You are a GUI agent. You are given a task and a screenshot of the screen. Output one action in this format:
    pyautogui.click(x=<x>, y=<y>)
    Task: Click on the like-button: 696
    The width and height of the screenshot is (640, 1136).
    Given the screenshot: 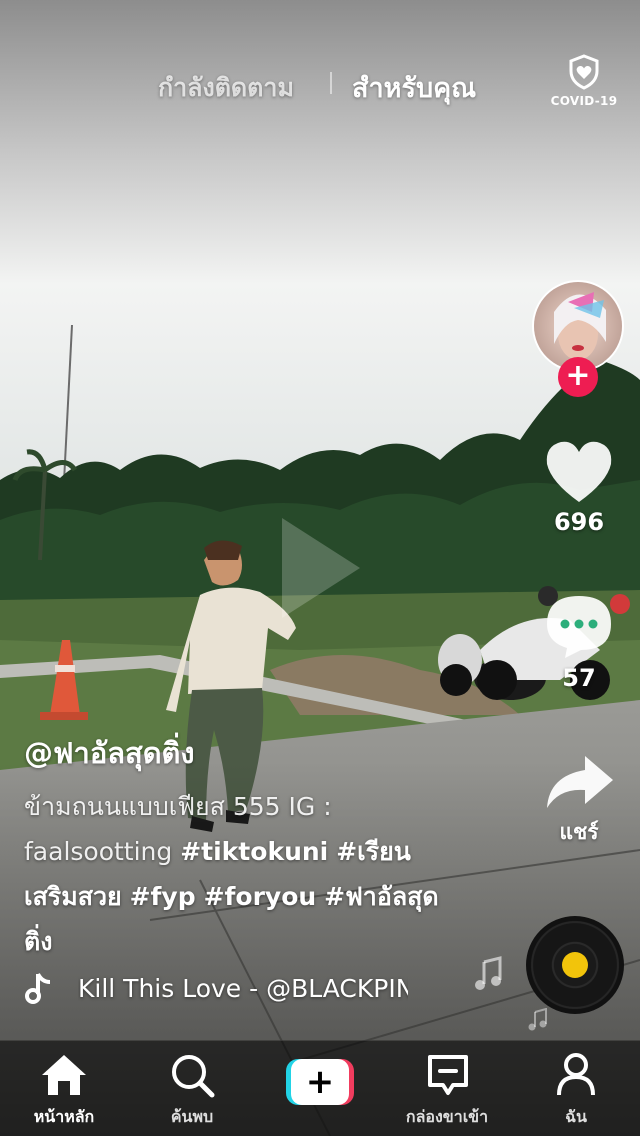 What is the action you would take?
    pyautogui.click(x=579, y=487)
    